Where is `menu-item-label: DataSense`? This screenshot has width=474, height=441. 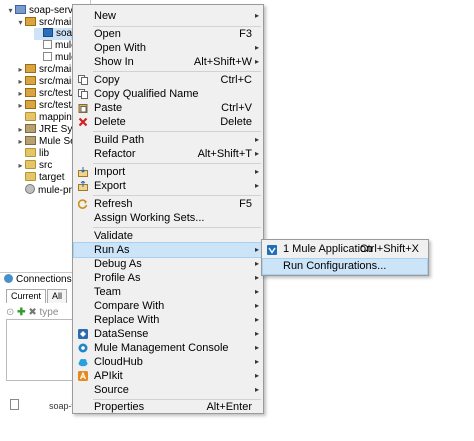 menu-item-label: DataSense is located at coordinates (121, 334).